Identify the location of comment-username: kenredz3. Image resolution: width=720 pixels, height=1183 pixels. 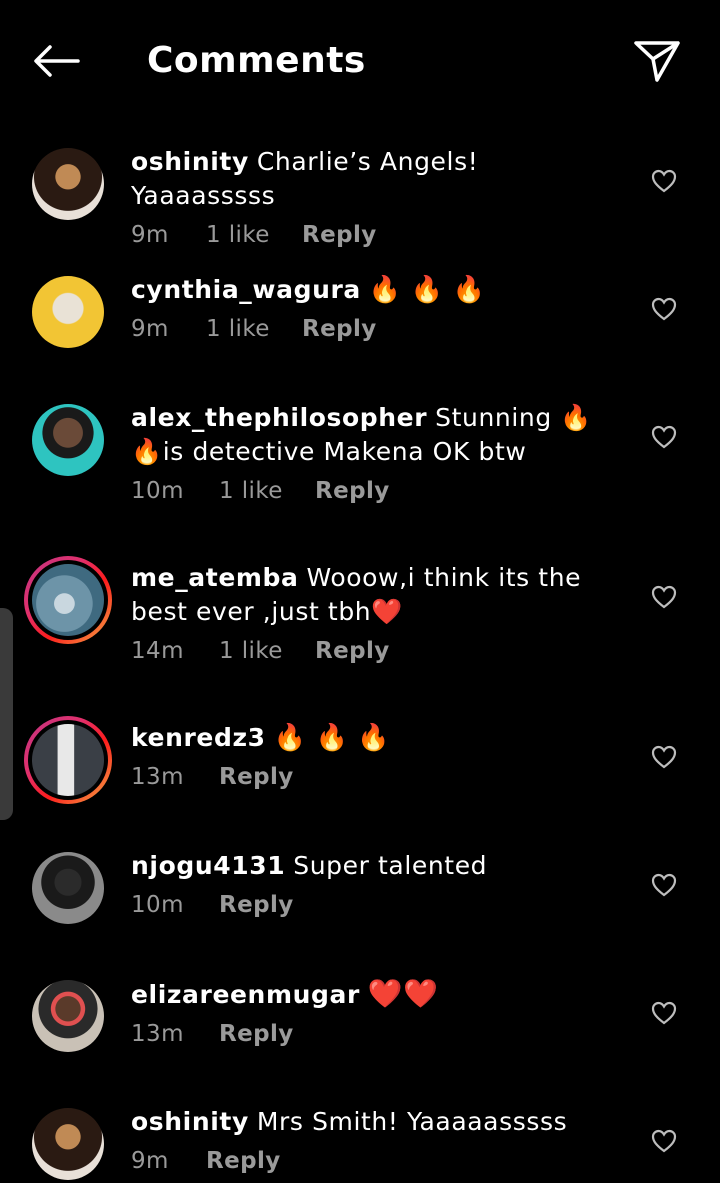
(198, 737).